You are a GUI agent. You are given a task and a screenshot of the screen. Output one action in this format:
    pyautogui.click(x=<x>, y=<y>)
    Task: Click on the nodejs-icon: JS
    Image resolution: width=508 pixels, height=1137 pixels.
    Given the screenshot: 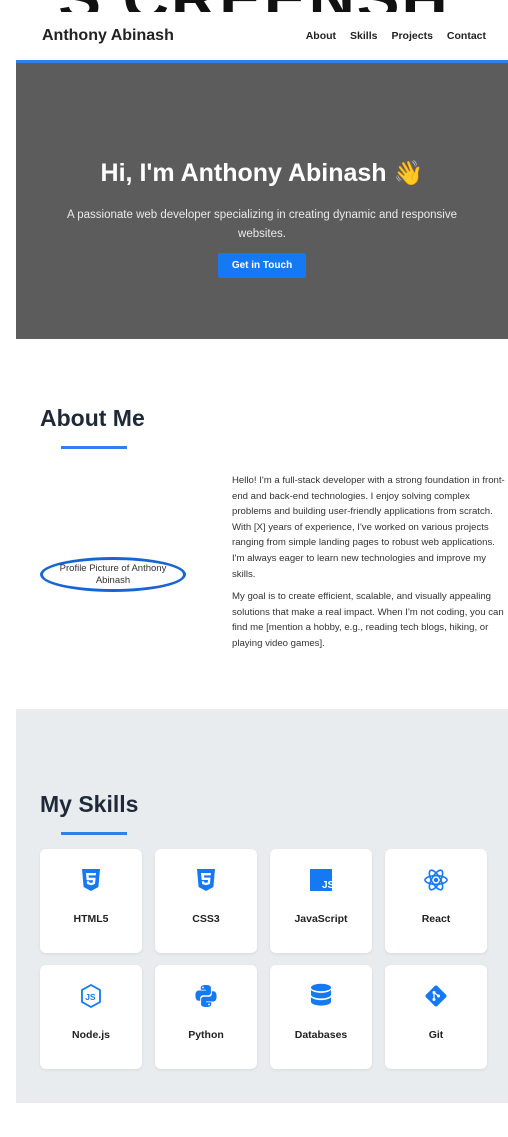 What is the action you would take?
    pyautogui.click(x=91, y=996)
    